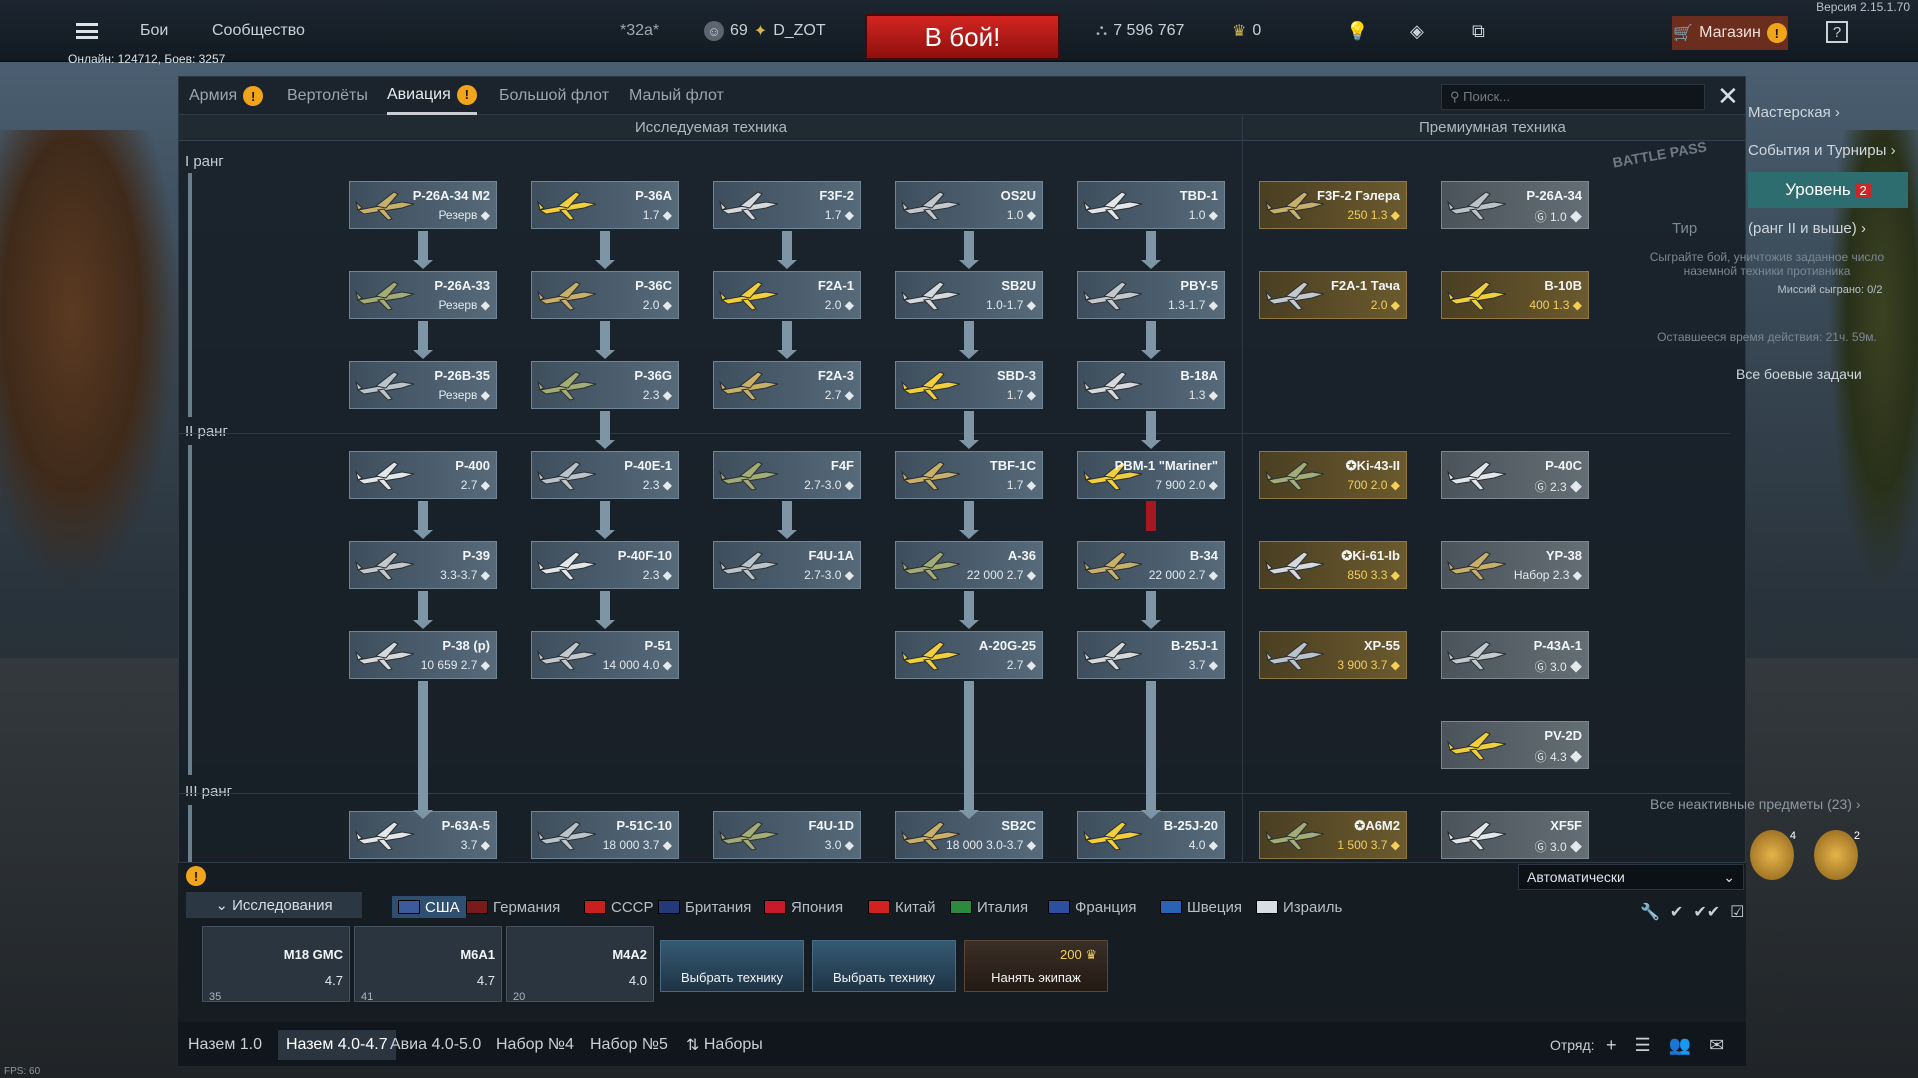 The width and height of the screenshot is (1918, 1078). Describe the element at coordinates (704, 907) in the screenshot. I see `nation-tab: Британия` at that location.